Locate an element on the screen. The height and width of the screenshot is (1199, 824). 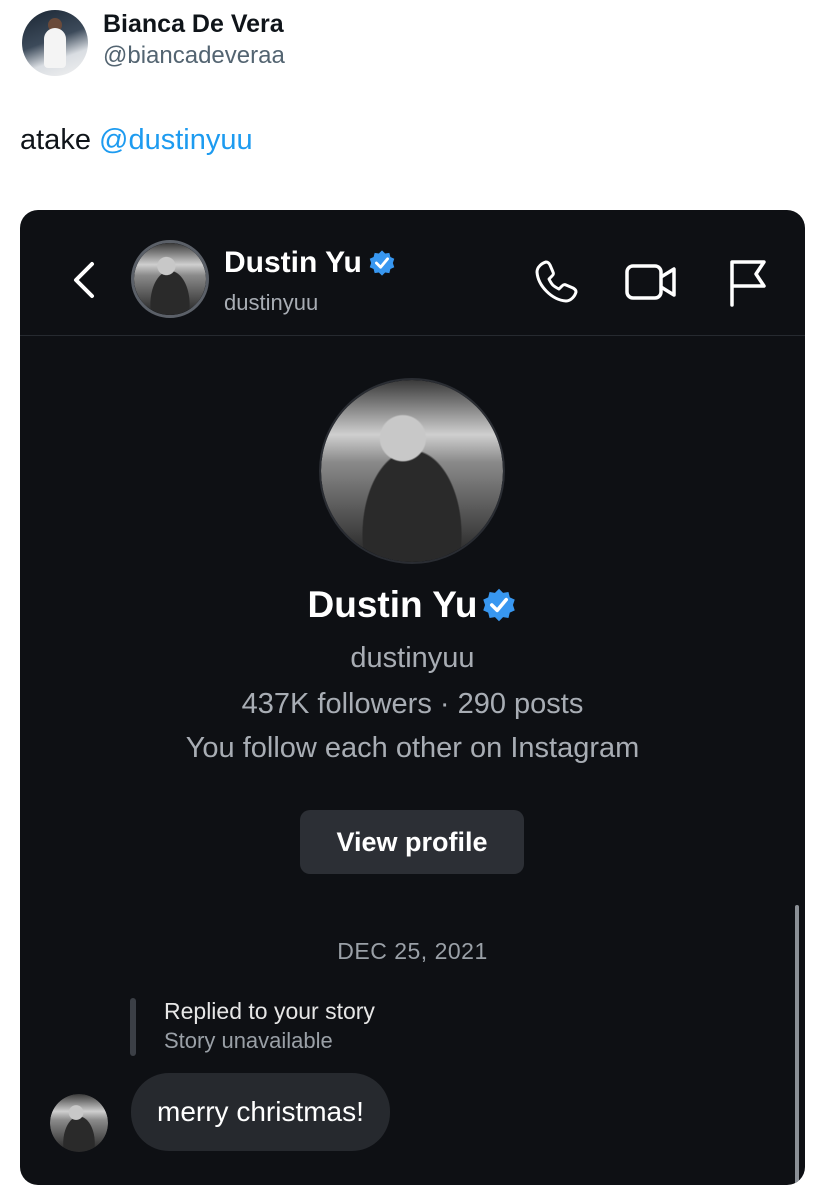
profile-username: dustinyuu is located at coordinates (412, 658).